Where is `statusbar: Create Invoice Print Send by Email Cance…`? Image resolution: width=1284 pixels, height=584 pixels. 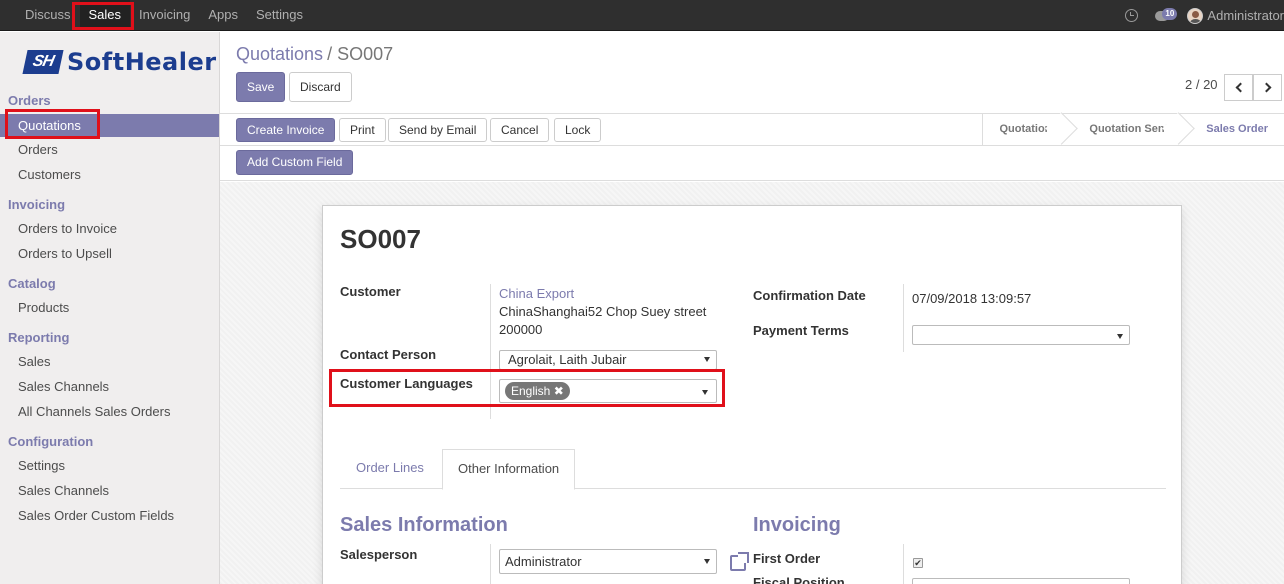
statusbar: Create Invoice Print Send by Email Cance… is located at coordinates (752, 129).